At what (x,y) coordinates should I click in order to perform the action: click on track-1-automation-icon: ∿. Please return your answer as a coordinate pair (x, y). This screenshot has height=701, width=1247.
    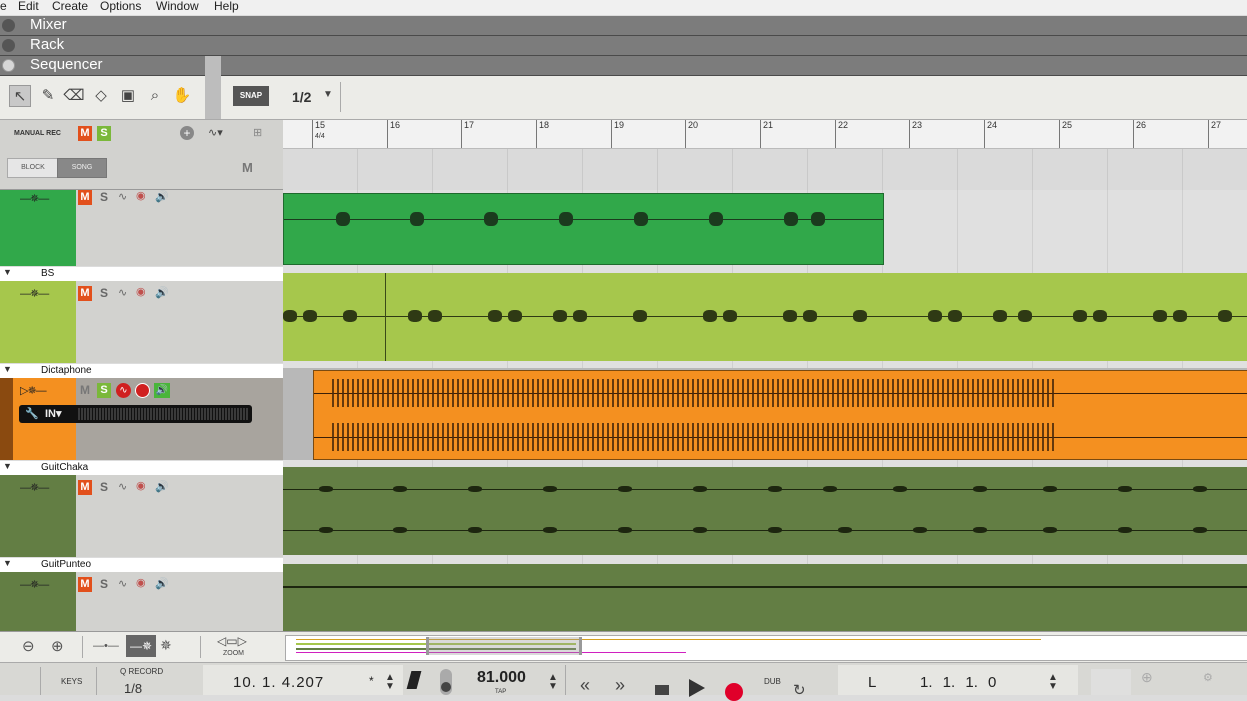
    Looking at the image, I should click on (122, 196).